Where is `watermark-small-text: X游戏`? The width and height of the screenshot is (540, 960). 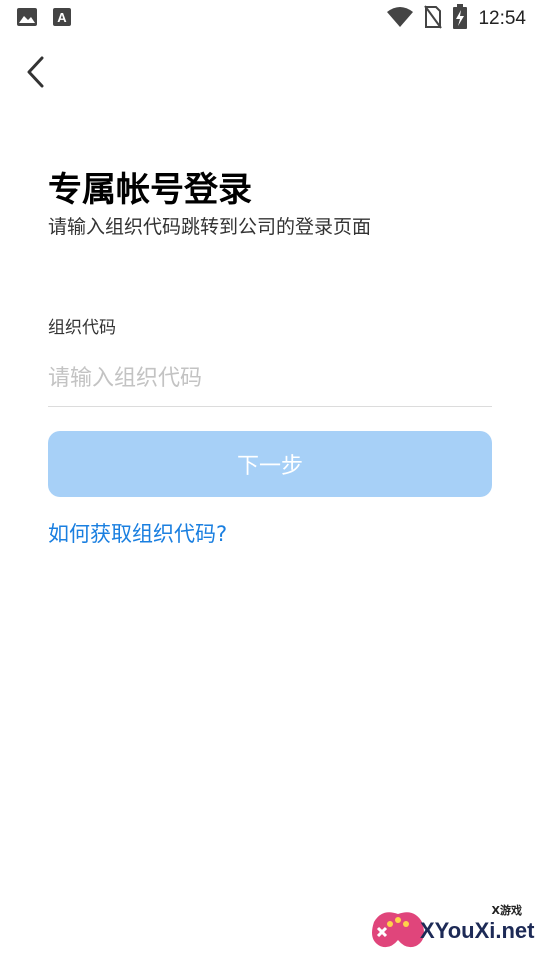 watermark-small-text: X游戏 is located at coordinates (506, 910).